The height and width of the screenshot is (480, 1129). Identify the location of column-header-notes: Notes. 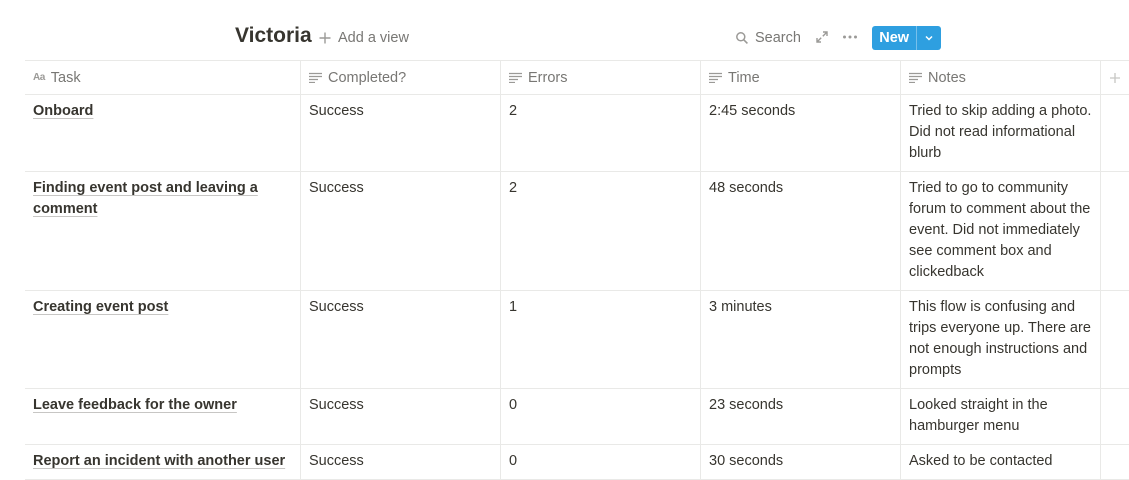
(1001, 77).